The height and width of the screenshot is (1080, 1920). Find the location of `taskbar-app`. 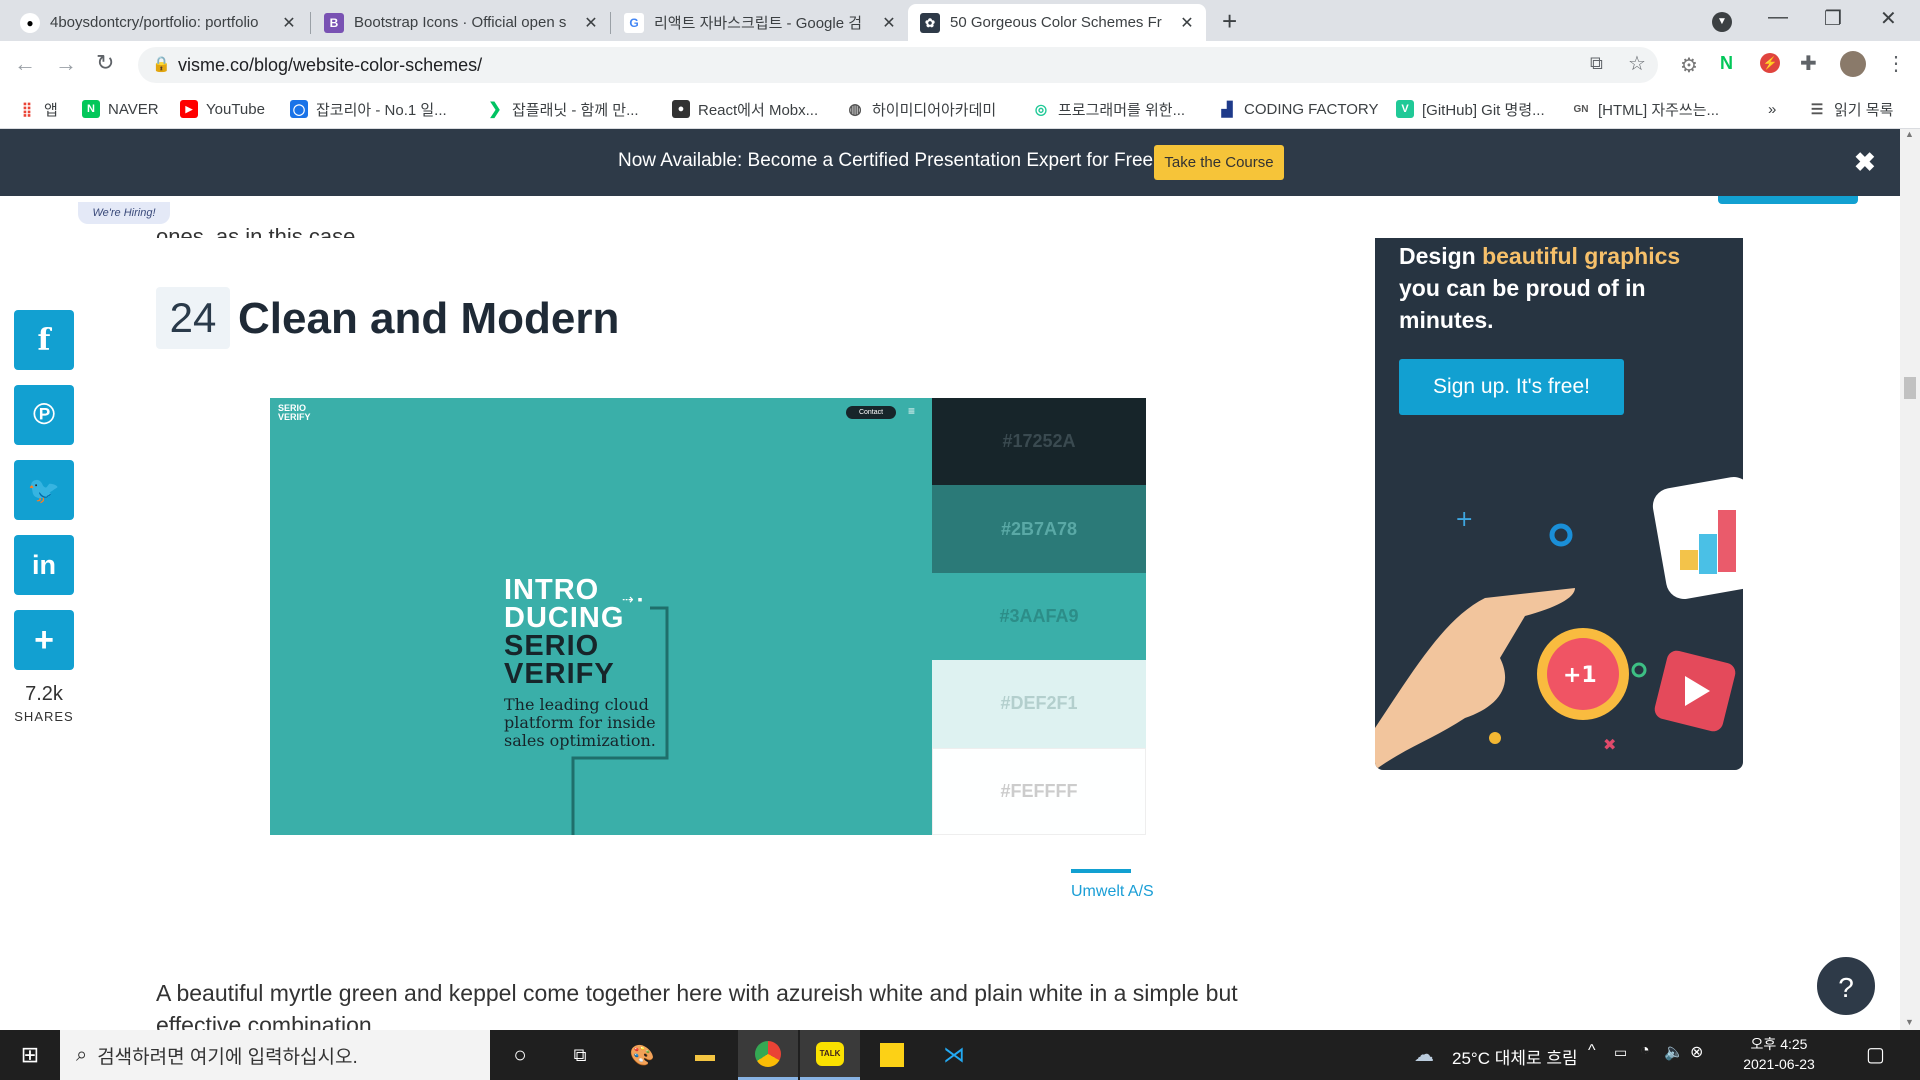

taskbar-app is located at coordinates (892, 1055).